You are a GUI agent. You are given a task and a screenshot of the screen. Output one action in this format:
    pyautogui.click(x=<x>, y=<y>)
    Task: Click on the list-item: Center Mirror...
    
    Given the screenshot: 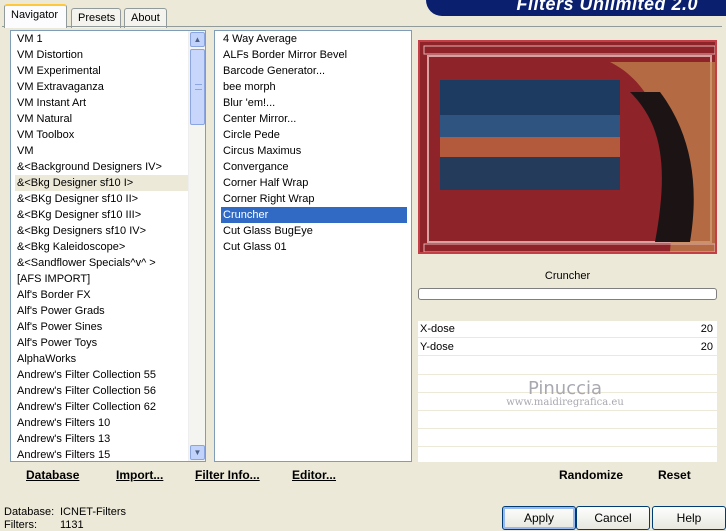 What is the action you would take?
    pyautogui.click(x=314, y=119)
    